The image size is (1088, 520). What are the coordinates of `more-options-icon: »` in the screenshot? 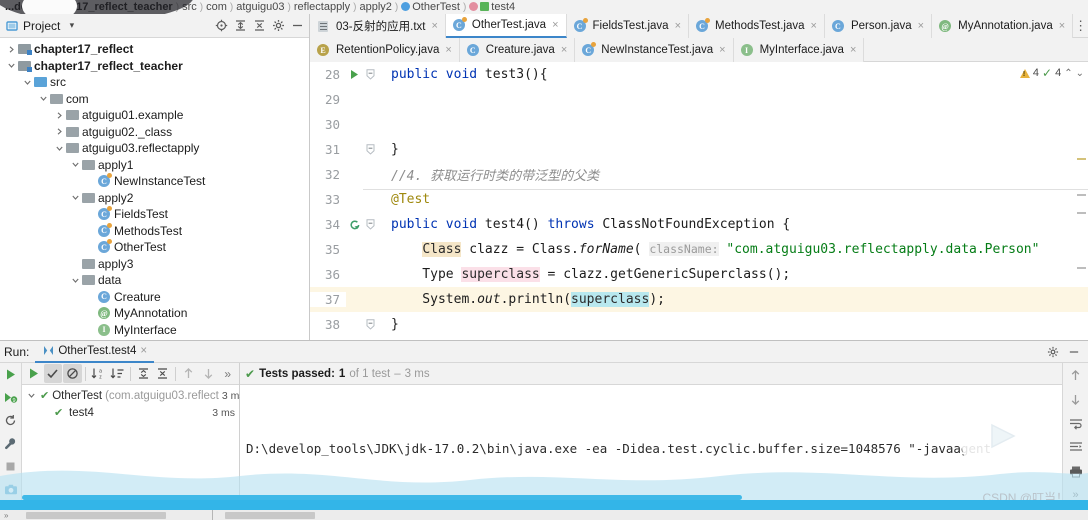 It's located at (227, 373).